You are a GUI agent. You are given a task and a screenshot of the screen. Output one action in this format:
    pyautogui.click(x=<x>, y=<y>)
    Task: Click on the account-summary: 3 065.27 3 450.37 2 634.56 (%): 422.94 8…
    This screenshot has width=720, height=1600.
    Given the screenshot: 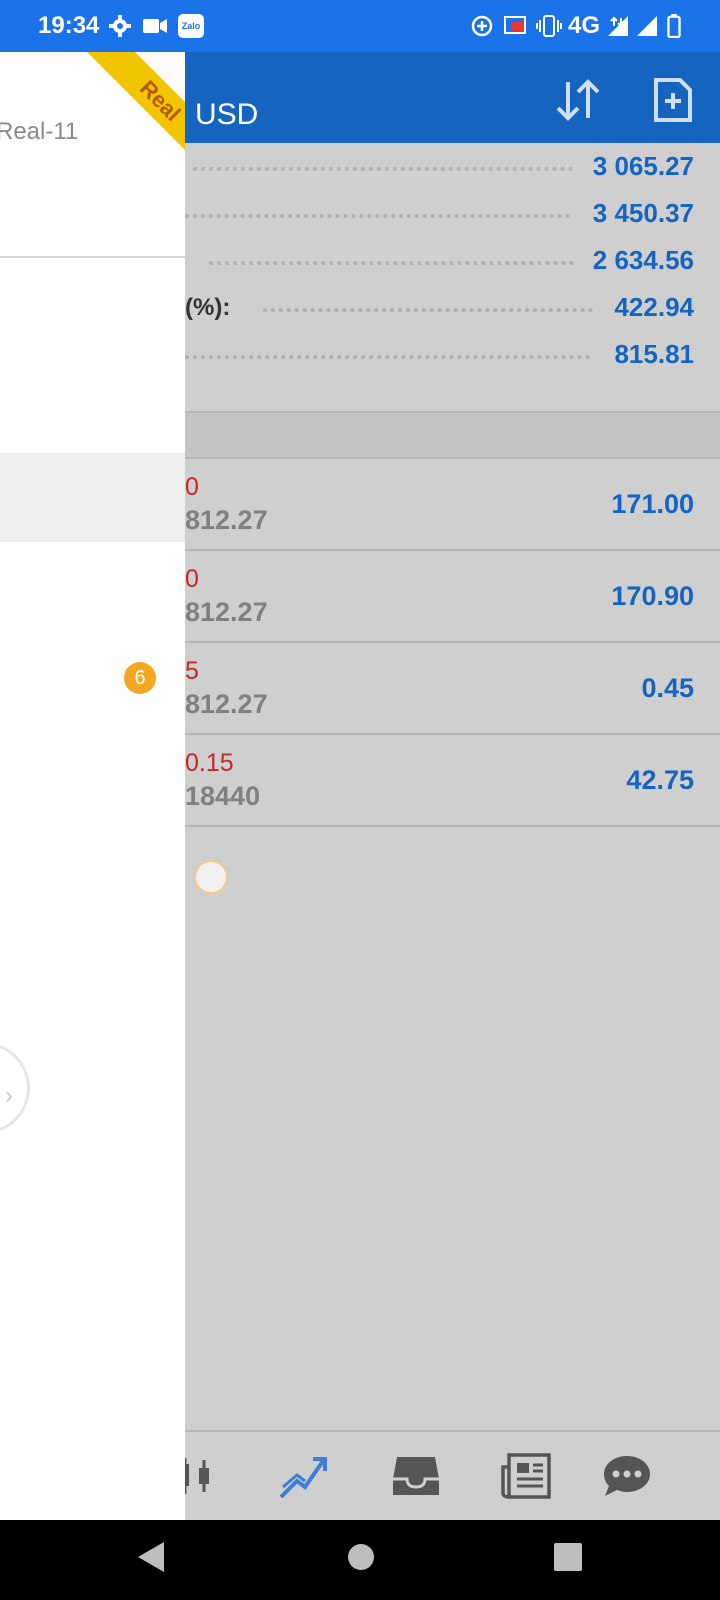 What is the action you would take?
    pyautogui.click(x=452, y=260)
    